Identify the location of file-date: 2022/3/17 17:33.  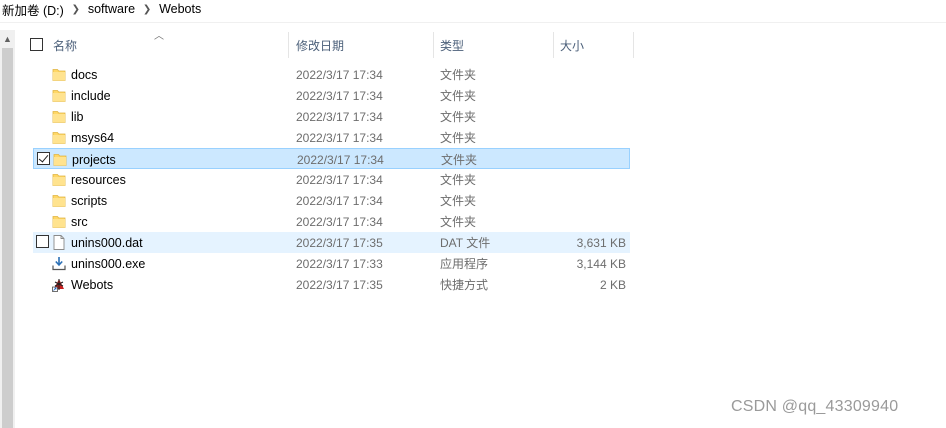
(339, 263).